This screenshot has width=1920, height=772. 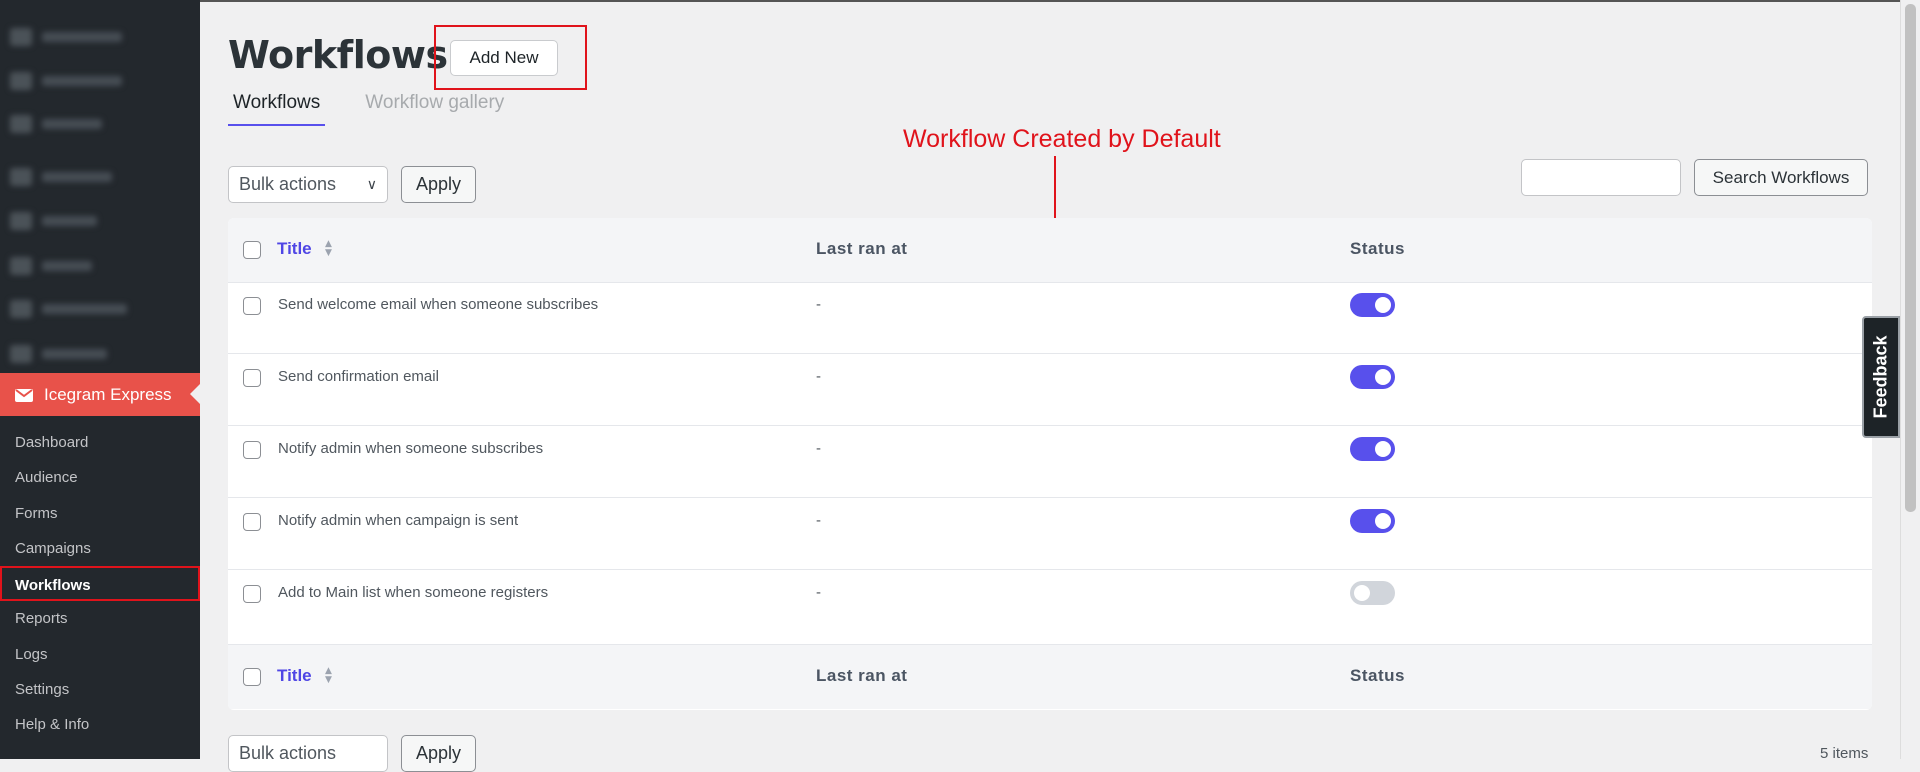 I want to click on sidebar-item-audience: Audience, so click(x=100, y=477).